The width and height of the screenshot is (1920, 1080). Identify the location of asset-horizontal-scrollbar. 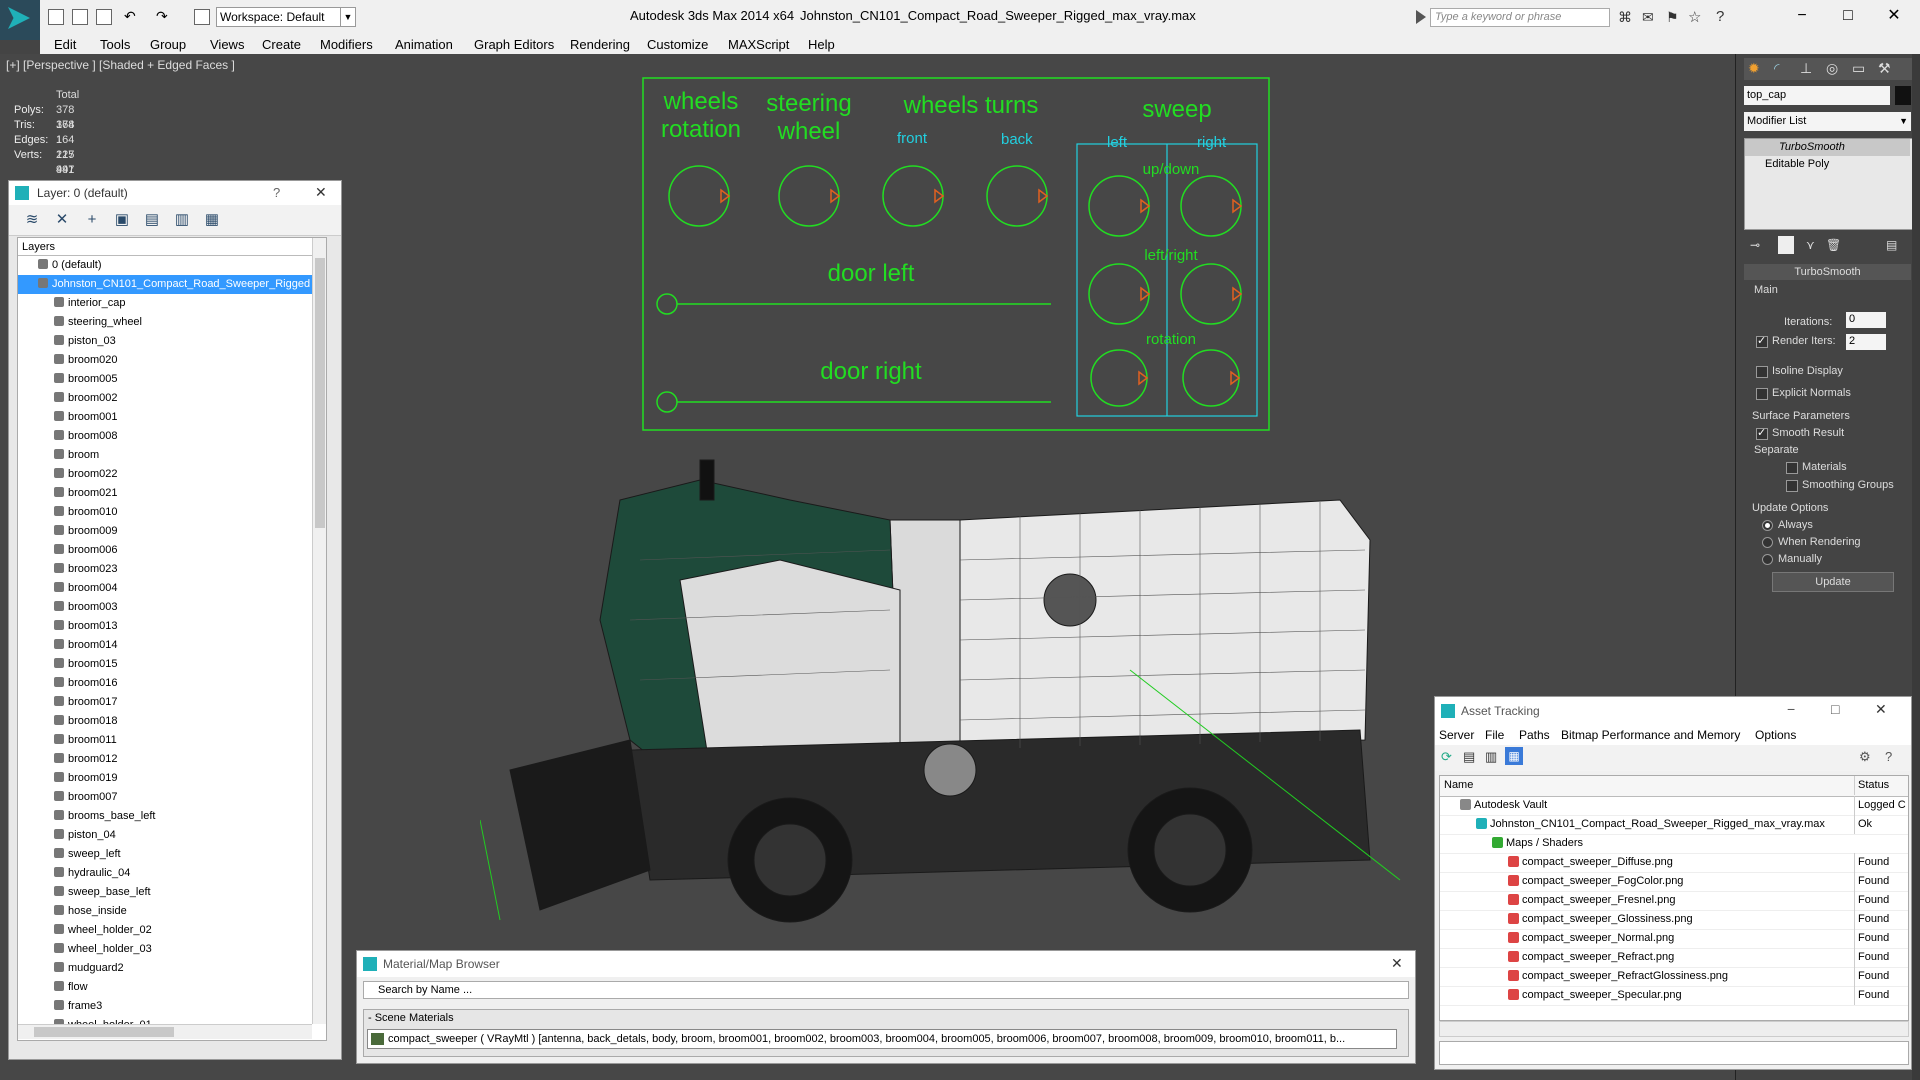
(1674, 1029).